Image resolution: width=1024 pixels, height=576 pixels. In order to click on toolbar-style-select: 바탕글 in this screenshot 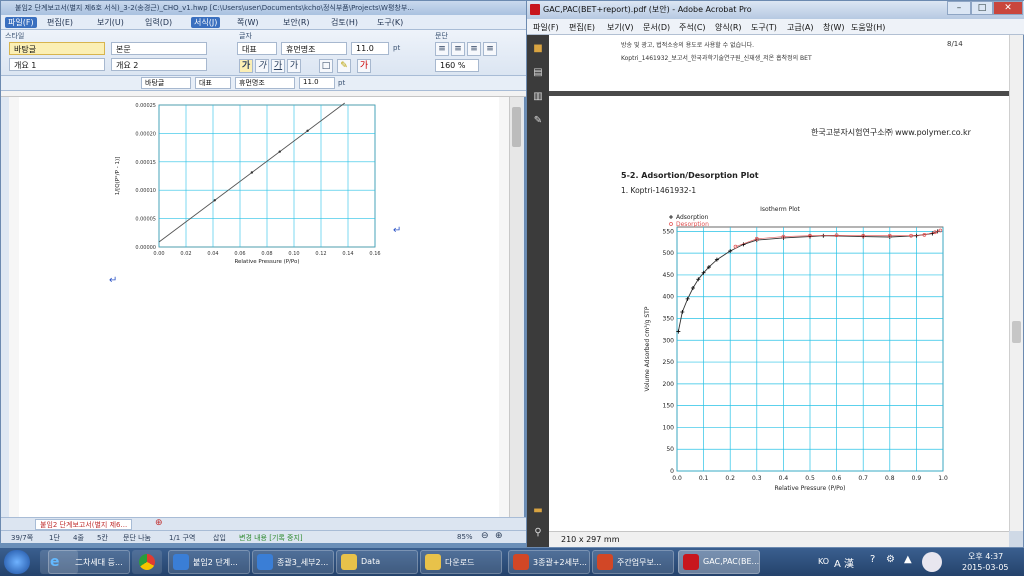, I will do `click(166, 83)`.